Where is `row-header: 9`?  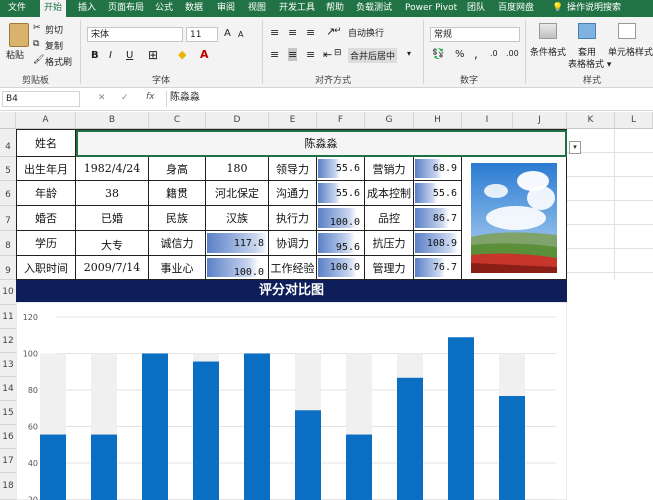 row-header: 9 is located at coordinates (8, 268).